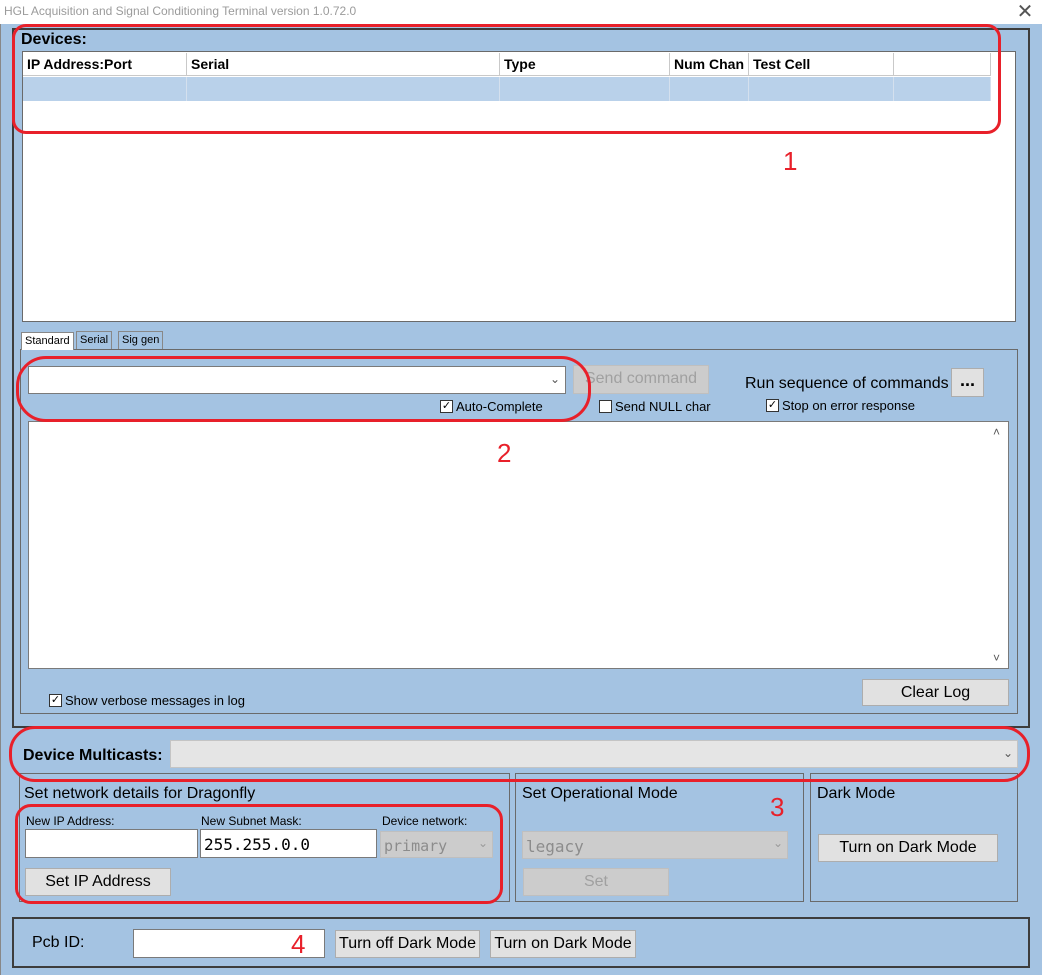  What do you see at coordinates (600, 793) in the screenshot?
I see `op-mode-title: Set Operational Mode` at bounding box center [600, 793].